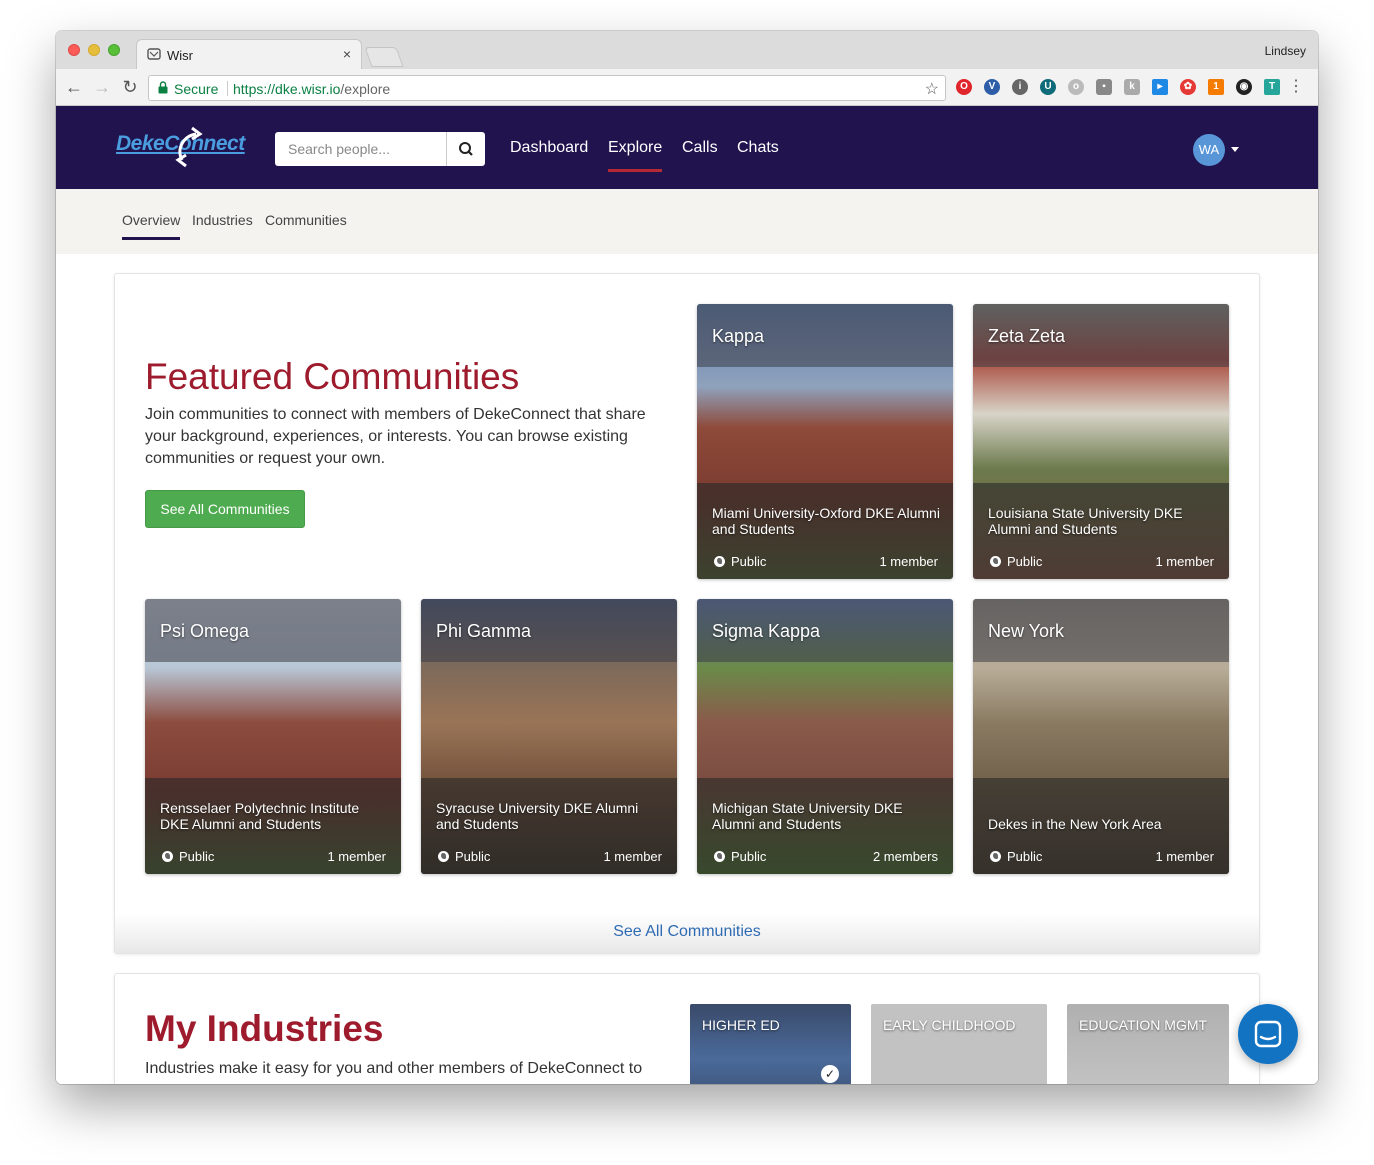 The height and width of the screenshot is (1165, 1374). What do you see at coordinates (738, 336) in the screenshot?
I see `community-name: Kappa` at bounding box center [738, 336].